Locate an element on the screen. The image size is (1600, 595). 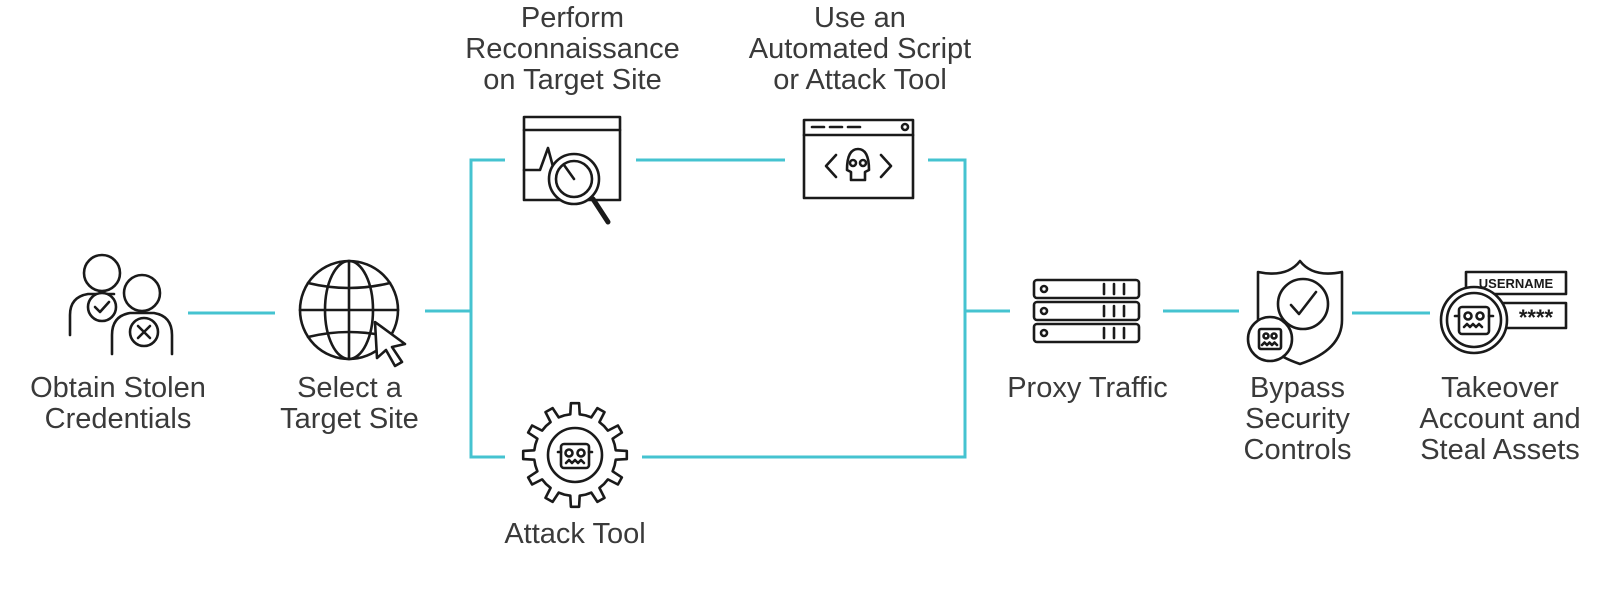
username-label: USERNAME is located at coordinates (1516, 283).